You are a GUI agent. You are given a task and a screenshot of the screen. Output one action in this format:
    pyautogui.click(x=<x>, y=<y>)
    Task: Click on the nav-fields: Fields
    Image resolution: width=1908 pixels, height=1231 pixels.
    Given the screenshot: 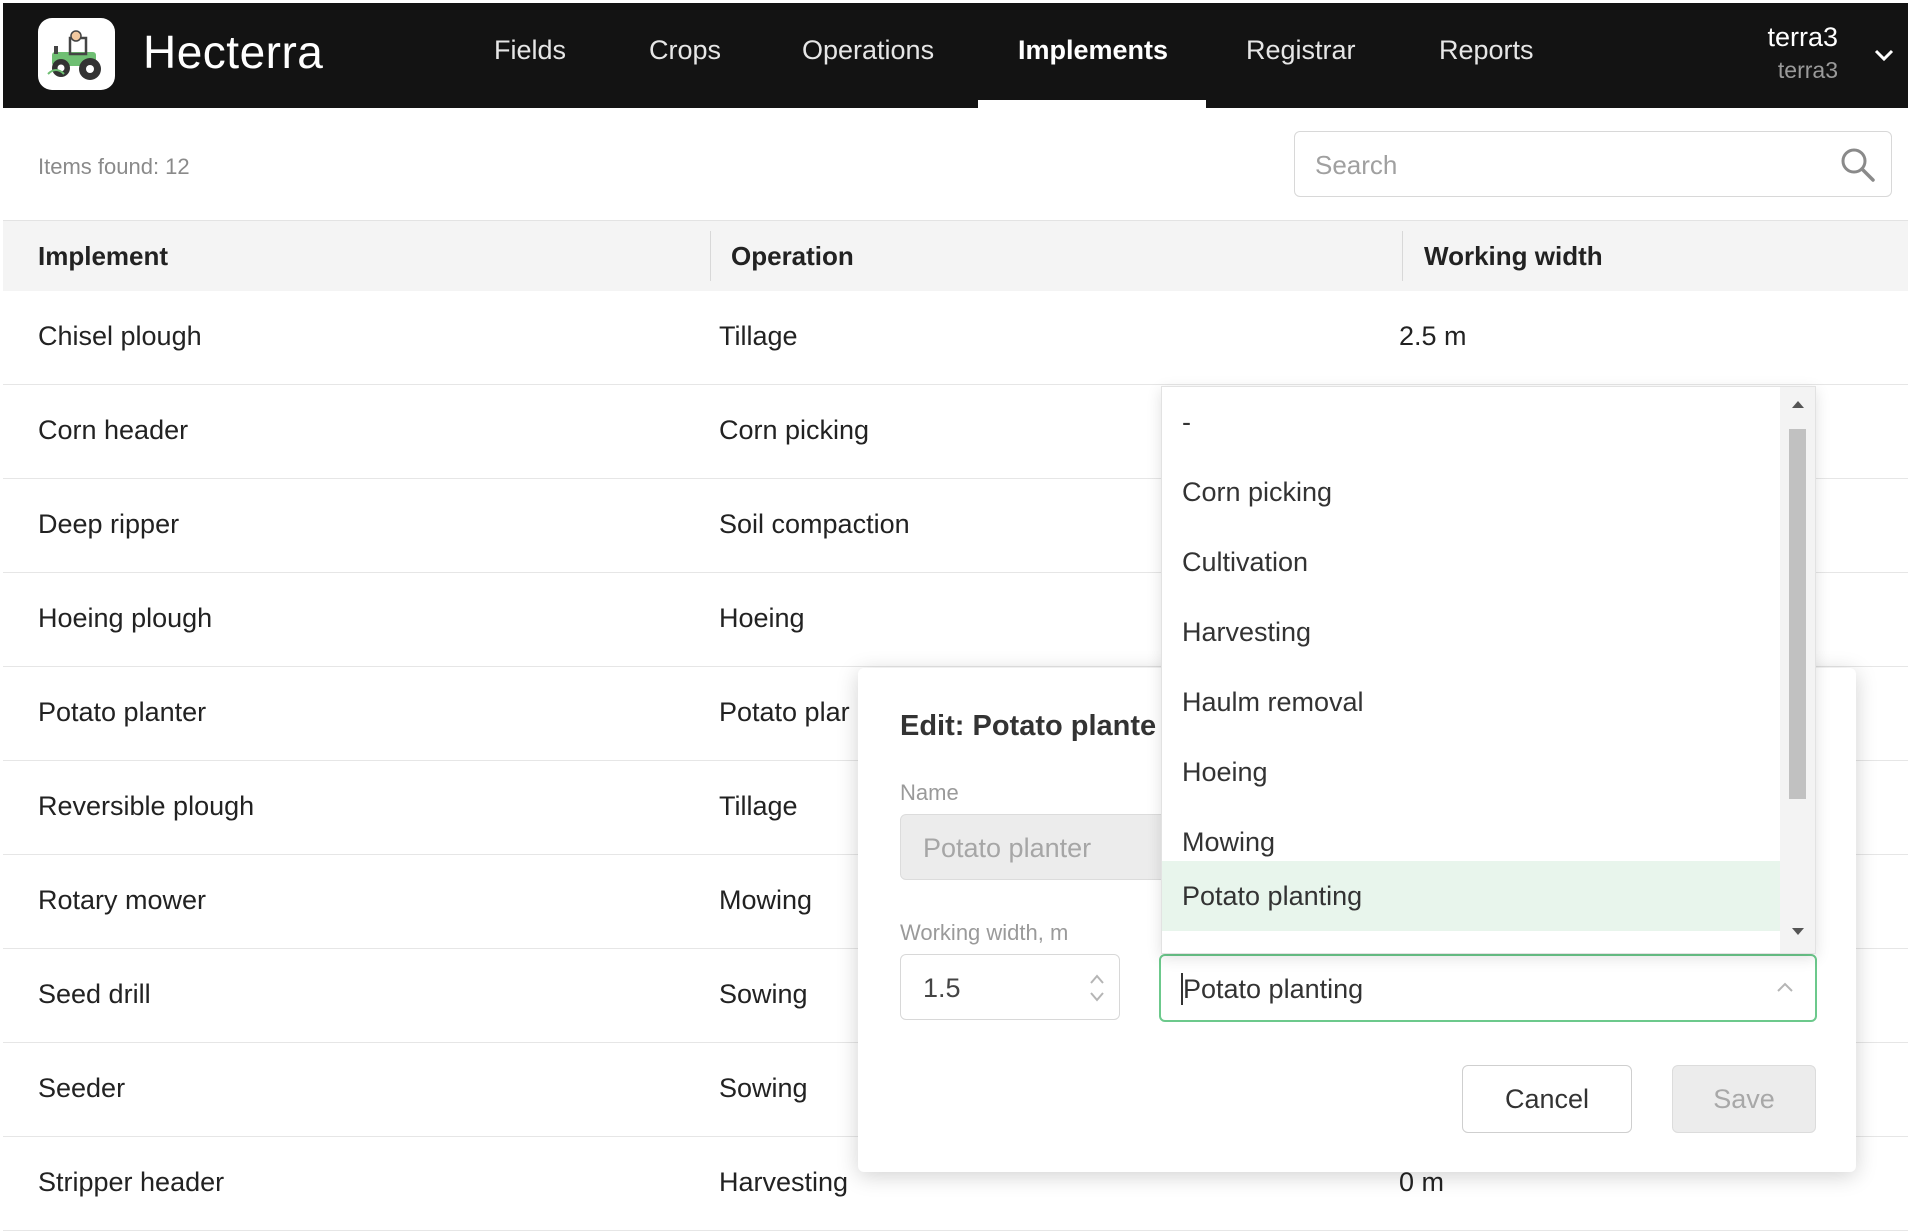 What is the action you would take?
    pyautogui.click(x=530, y=50)
    